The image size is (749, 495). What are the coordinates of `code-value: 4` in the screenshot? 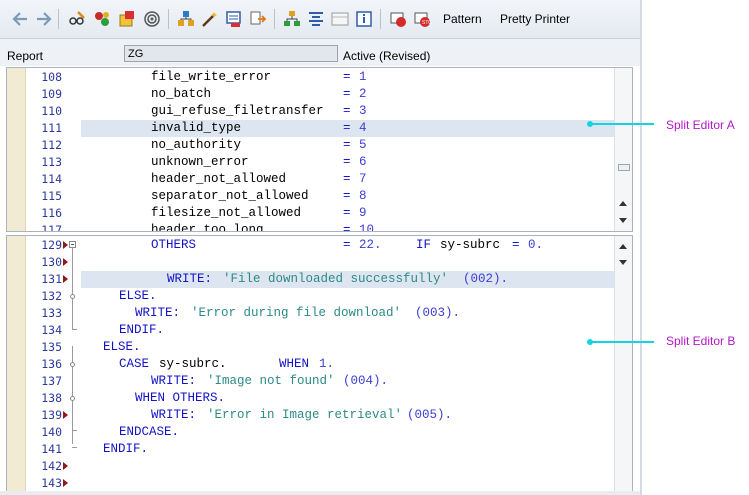 It's located at (363, 128).